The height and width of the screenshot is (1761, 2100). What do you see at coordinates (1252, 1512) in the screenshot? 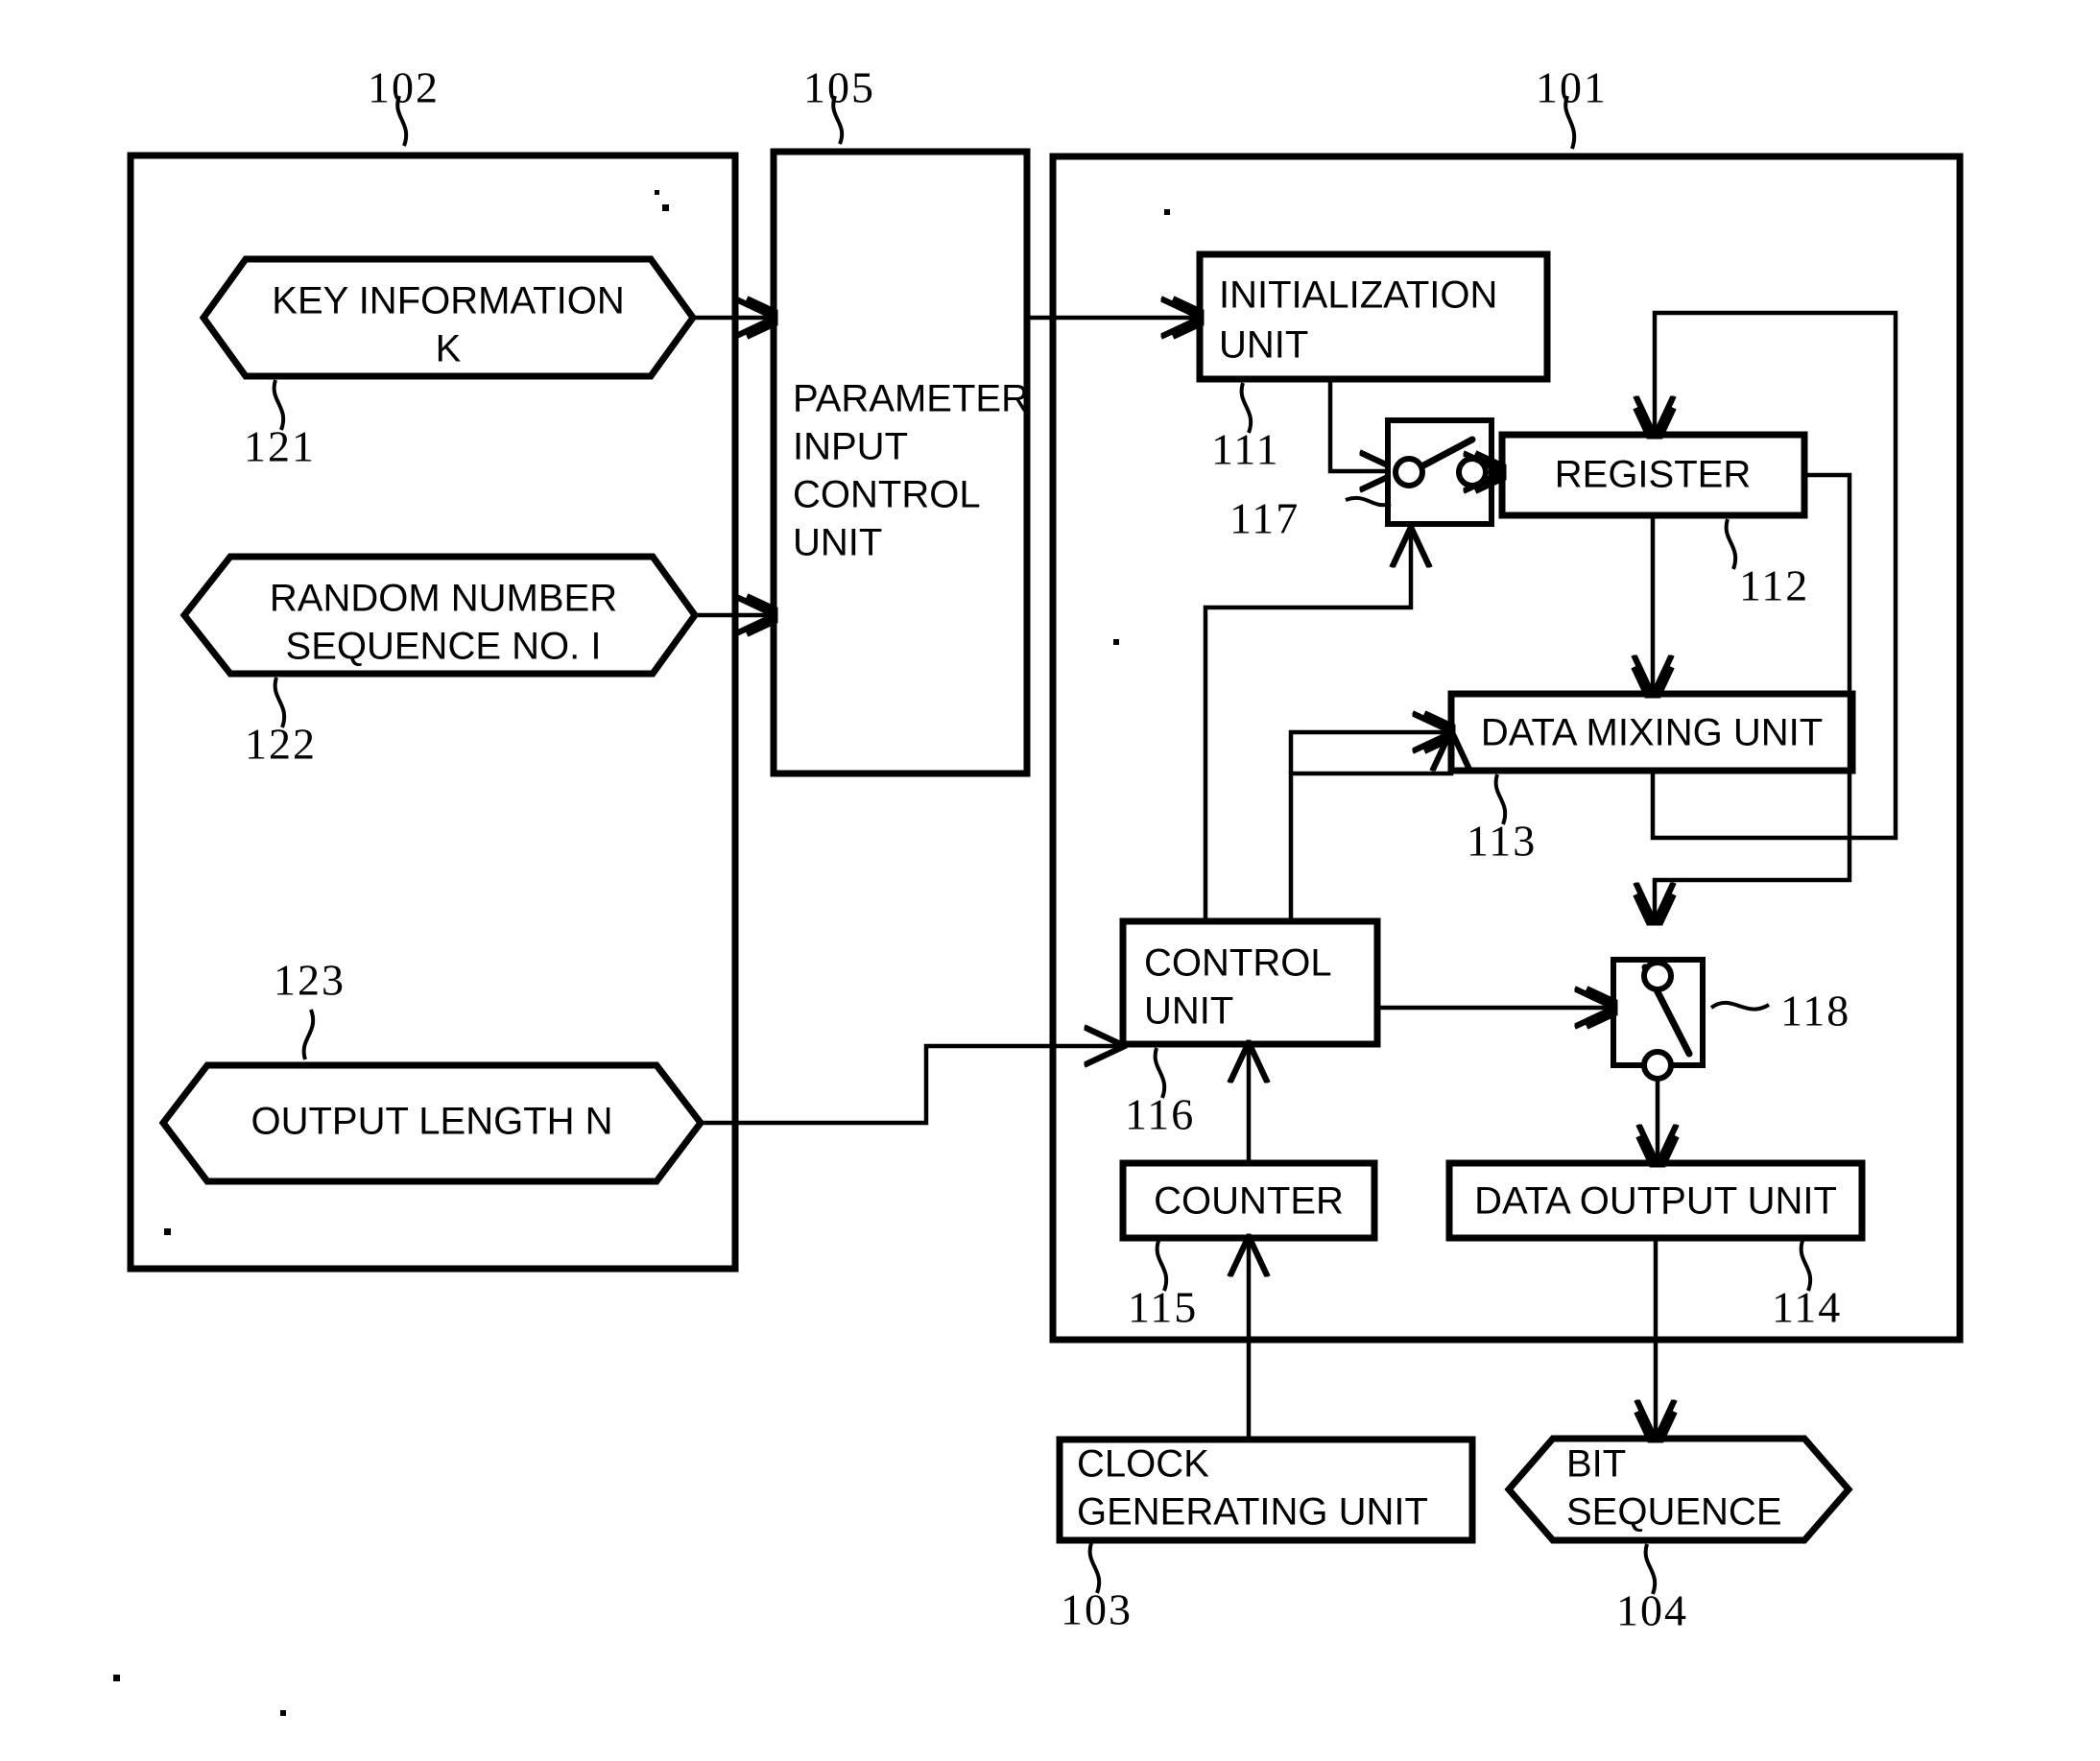
I see `clock-line2: GENERATING UNIT` at bounding box center [1252, 1512].